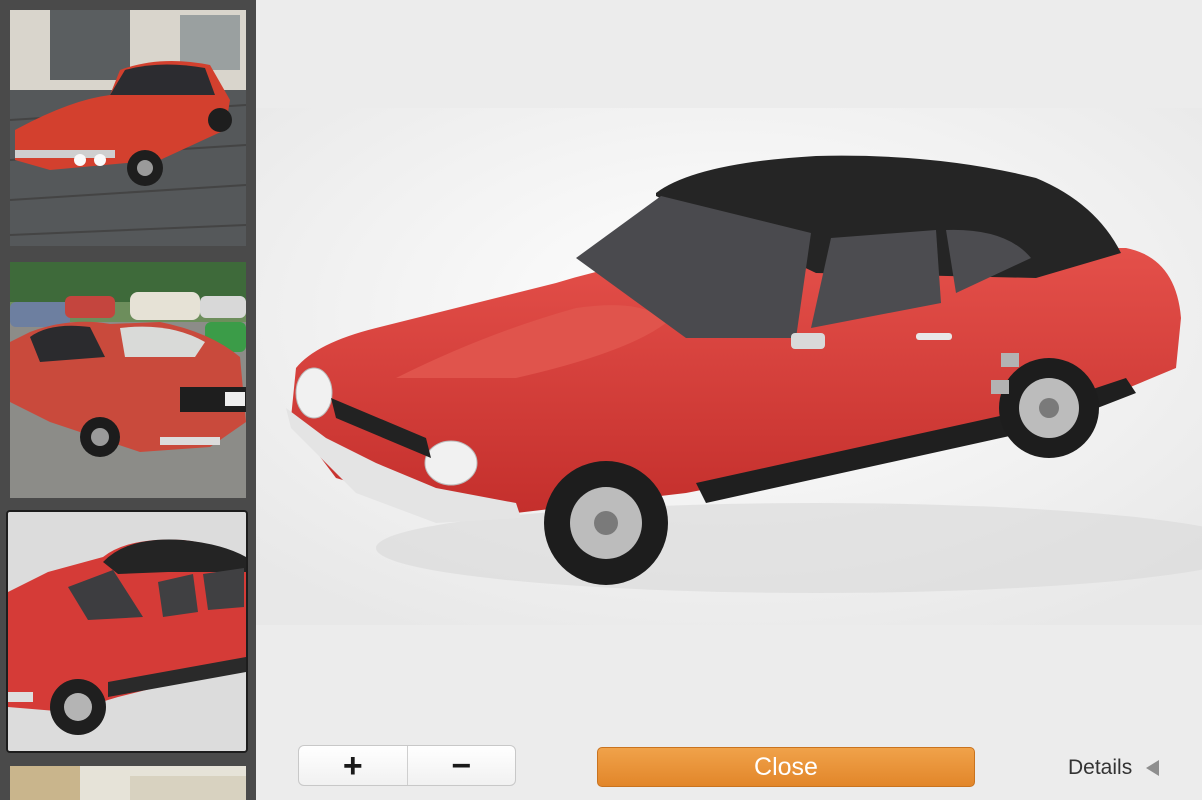  Describe the element at coordinates (786, 767) in the screenshot. I see `close-button: Close` at that location.